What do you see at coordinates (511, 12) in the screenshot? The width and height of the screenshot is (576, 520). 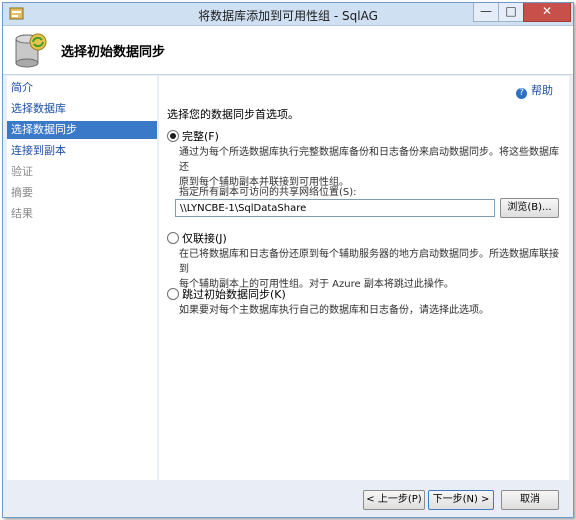 I see `maximize-button: □` at bounding box center [511, 12].